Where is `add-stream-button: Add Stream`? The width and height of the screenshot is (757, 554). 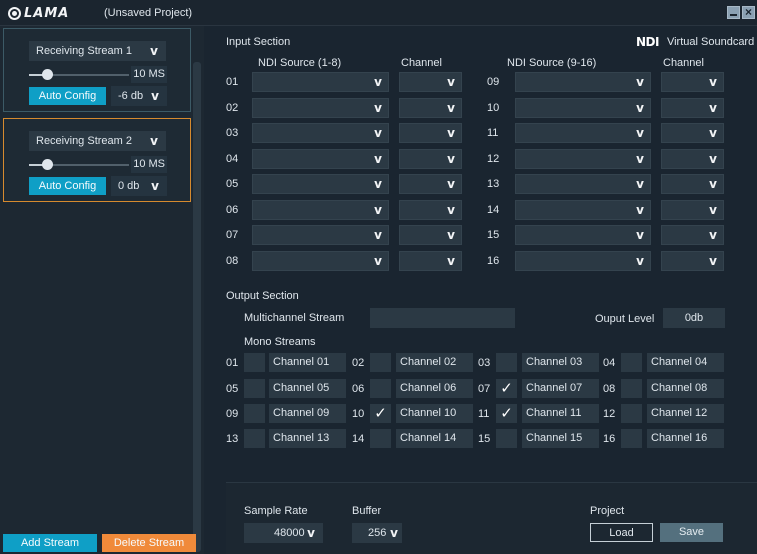 add-stream-button: Add Stream is located at coordinates (50, 543).